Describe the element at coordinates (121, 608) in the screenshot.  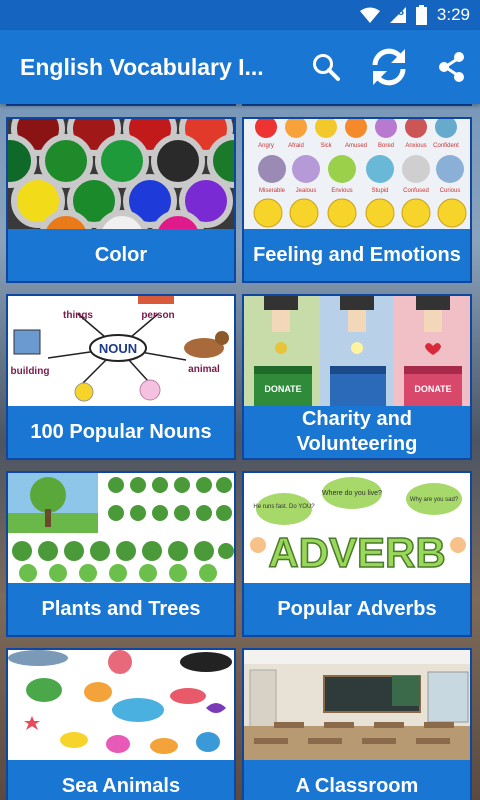
I see `category-label: Plants and Trees` at that location.